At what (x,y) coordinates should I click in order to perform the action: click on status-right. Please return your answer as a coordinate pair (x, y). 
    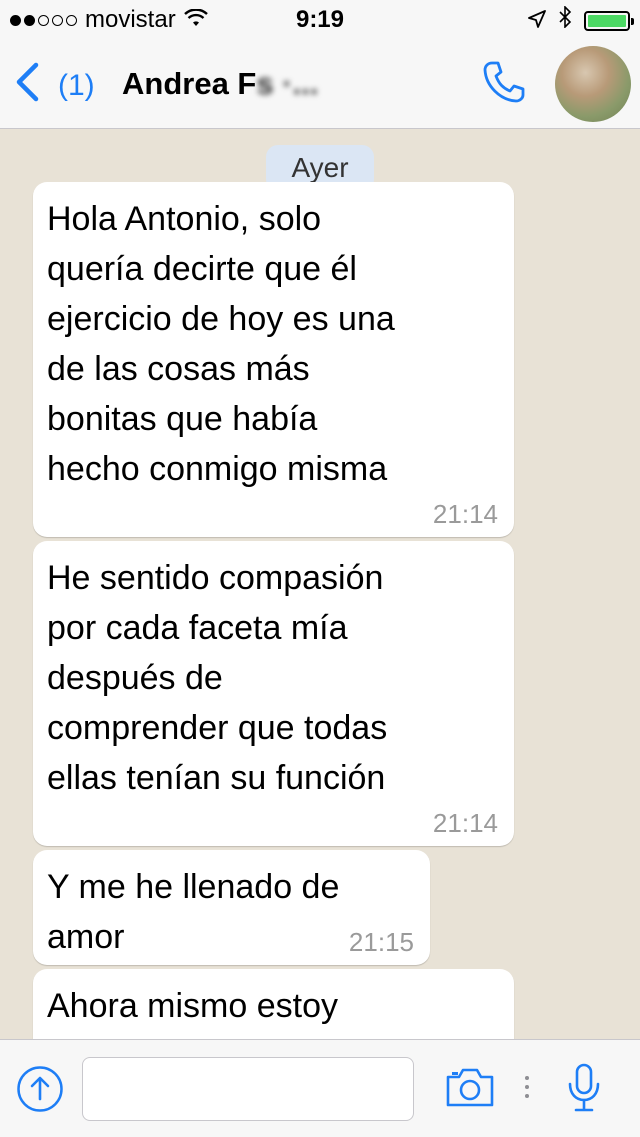
    Looking at the image, I should click on (581, 20).